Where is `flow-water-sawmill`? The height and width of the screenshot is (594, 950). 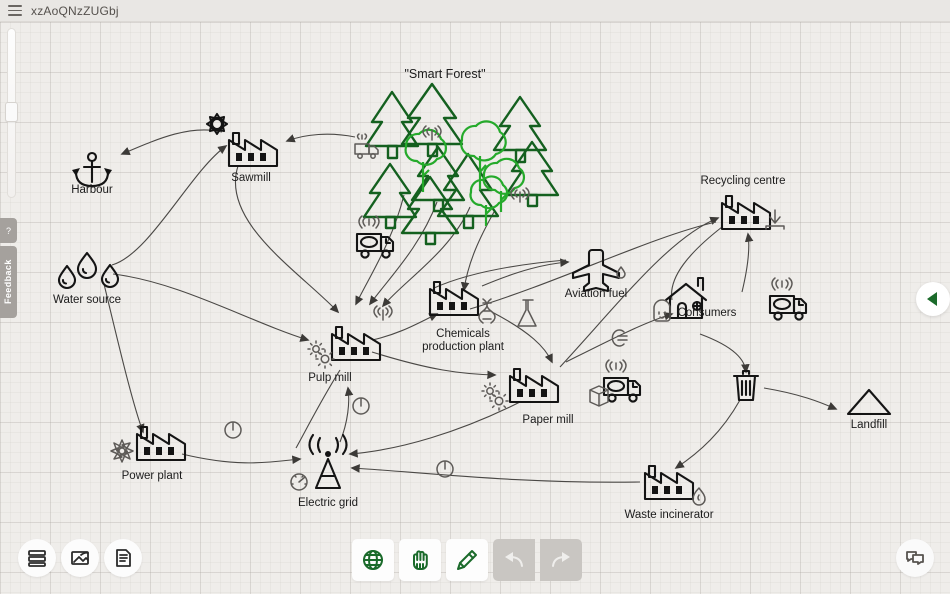 flow-water-sawmill is located at coordinates (169, 205).